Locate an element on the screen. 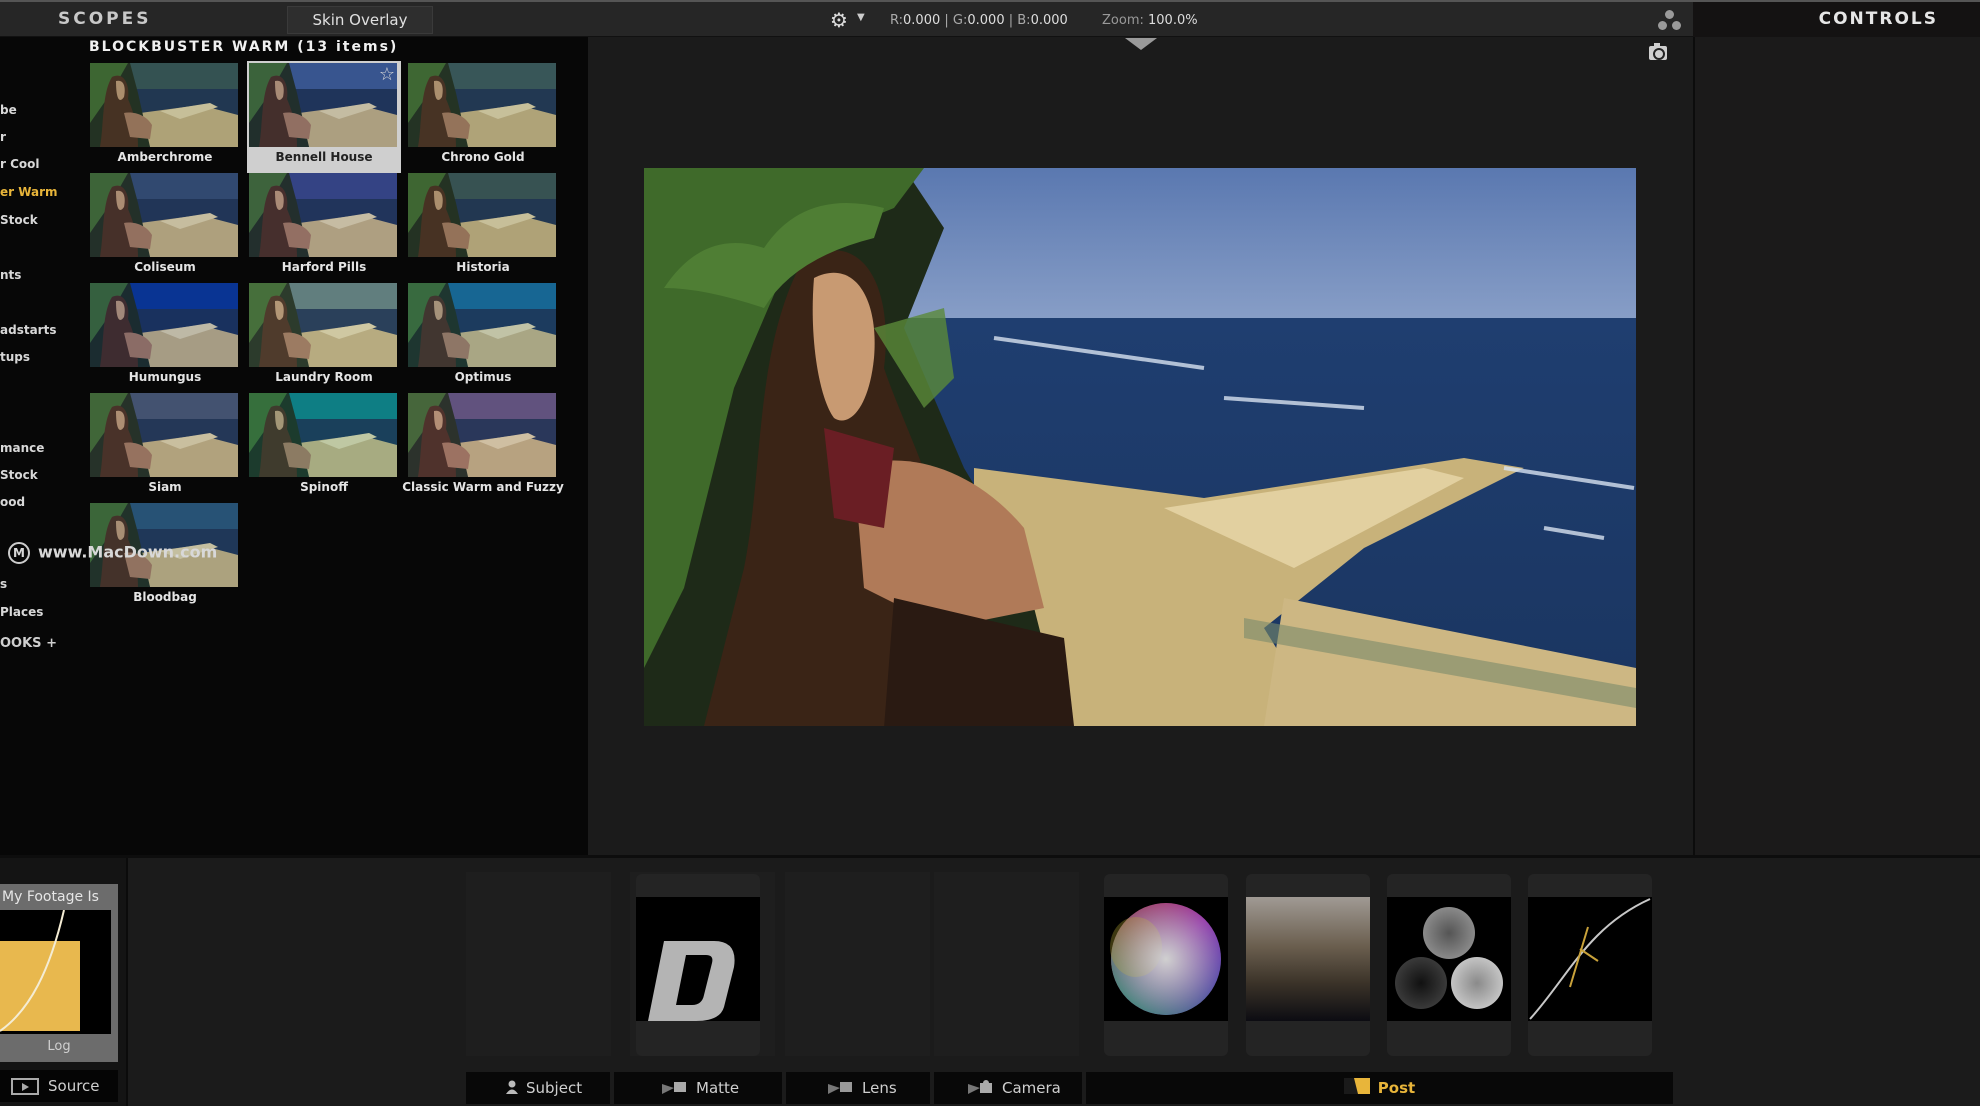 The image size is (1980, 1106). skin-overlay-button: Skin Overlay is located at coordinates (360, 20).